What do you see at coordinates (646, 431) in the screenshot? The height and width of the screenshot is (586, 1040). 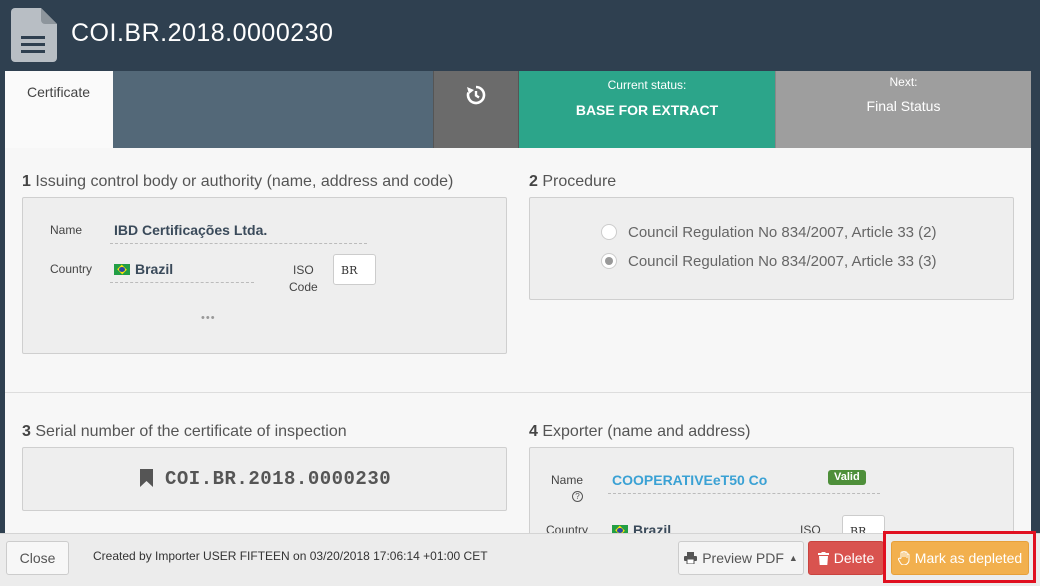 I see `section-4-label: Exporter (name and address)` at bounding box center [646, 431].